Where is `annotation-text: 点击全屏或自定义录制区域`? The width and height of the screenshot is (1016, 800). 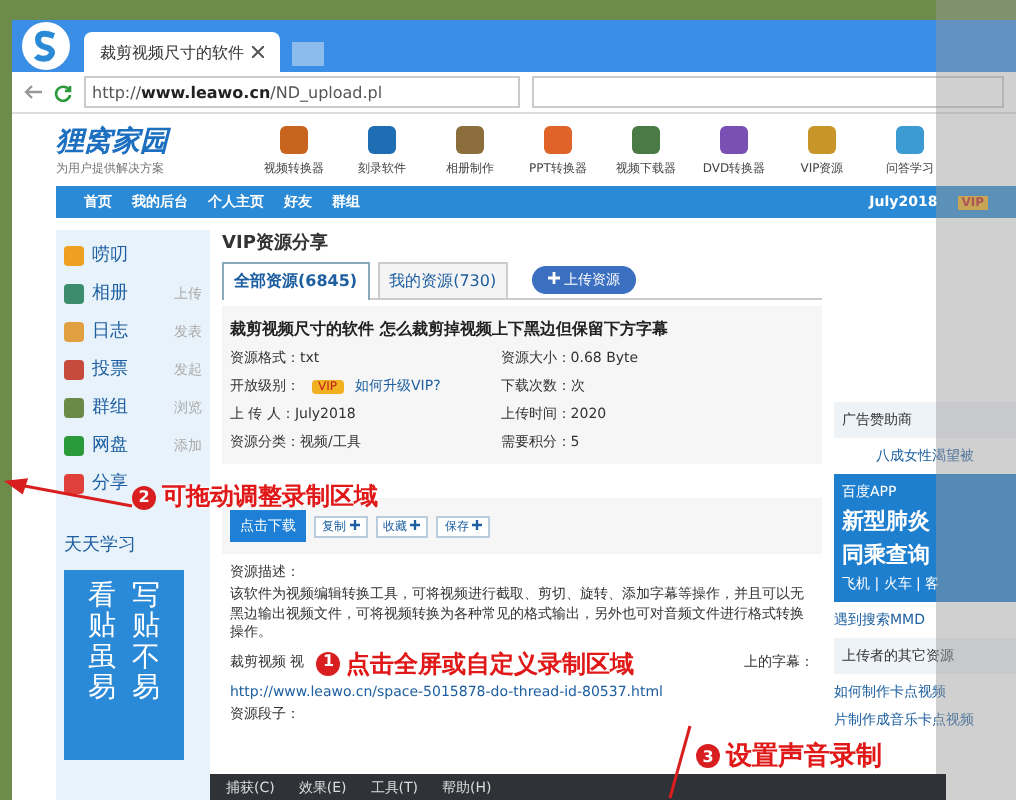
annotation-text: 点击全屏或自定义录制区域 is located at coordinates (490, 663).